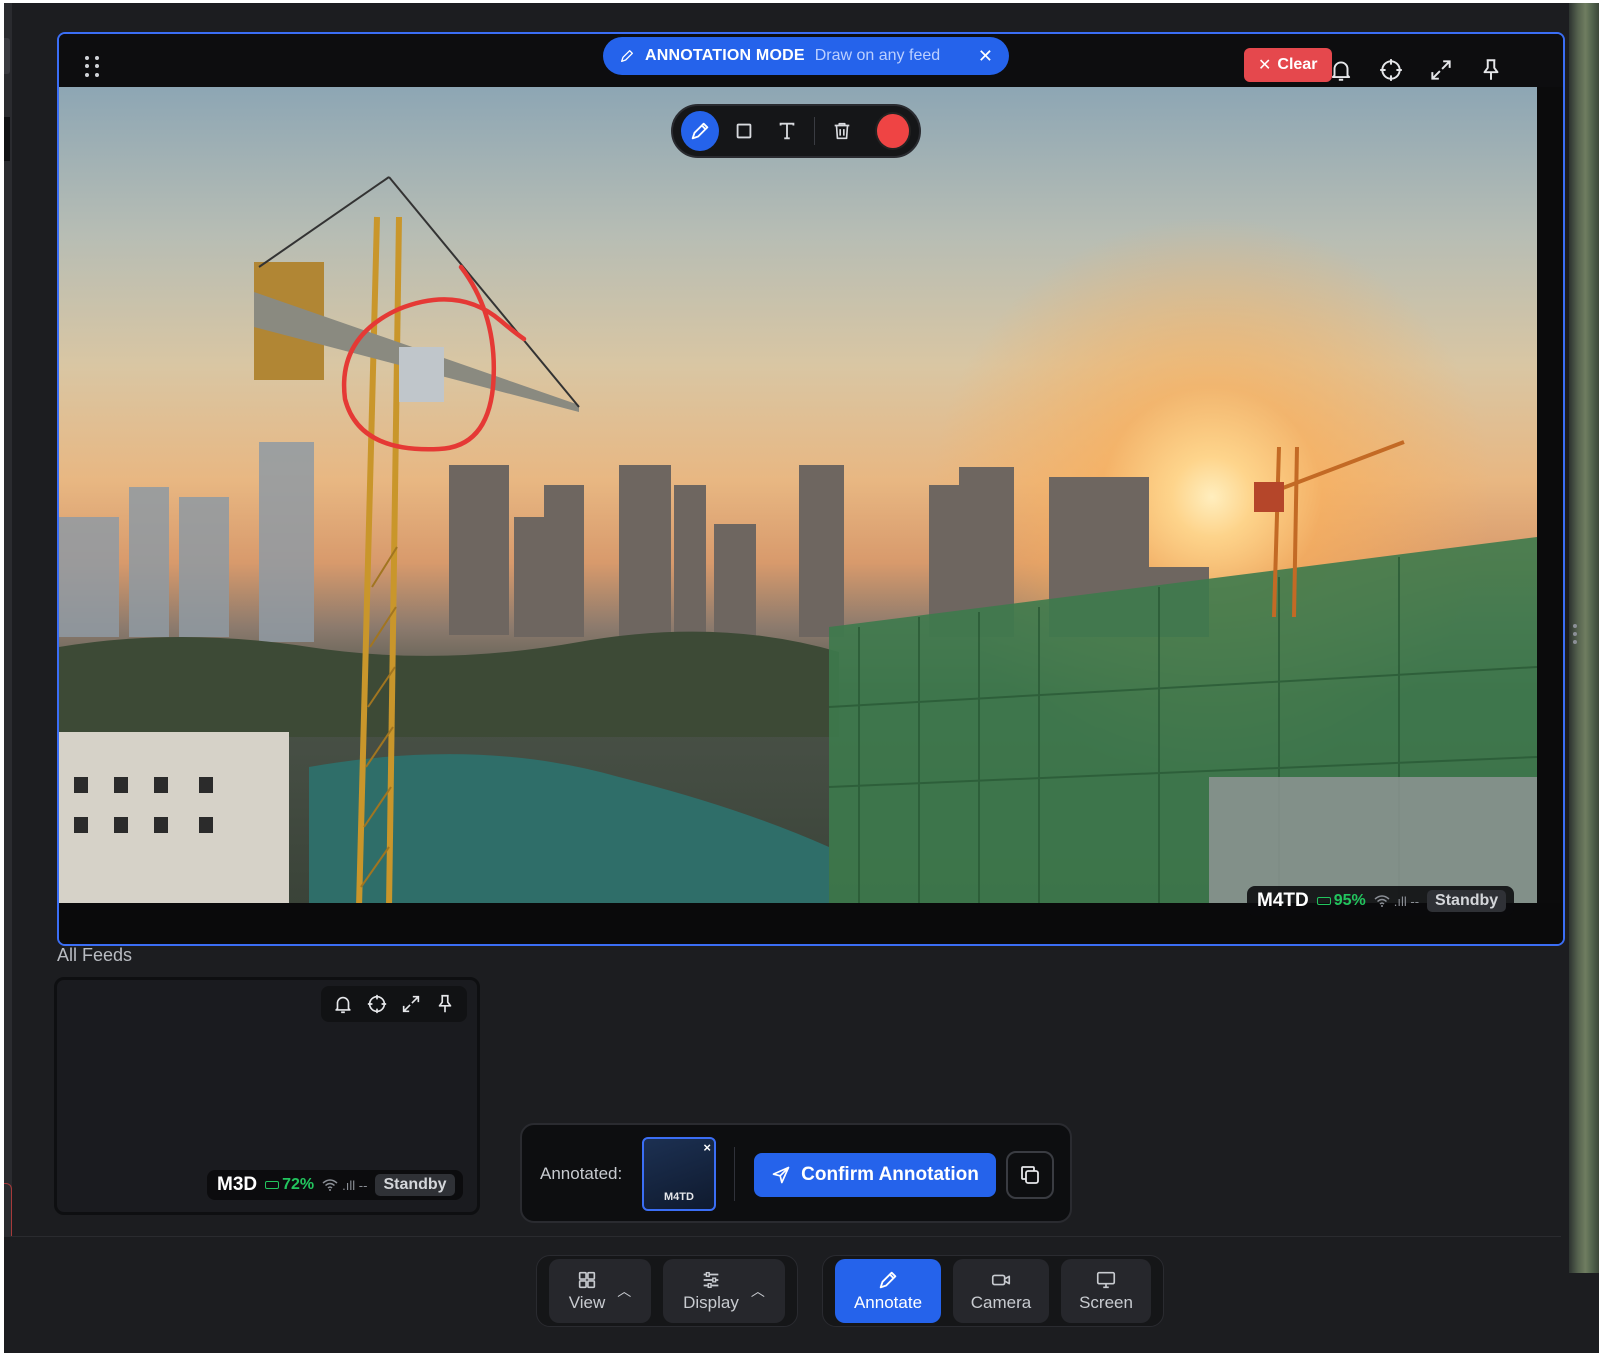  What do you see at coordinates (7, 139) in the screenshot?
I see `sidebar-tab-active` at bounding box center [7, 139].